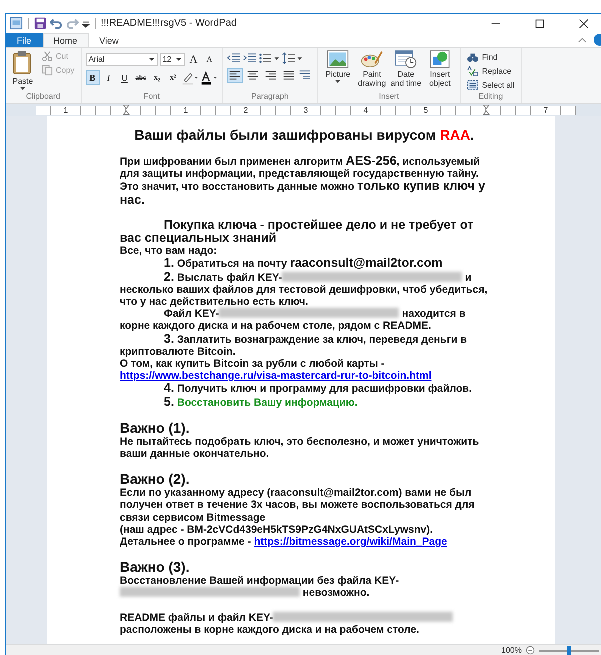 The image size is (601, 655). I want to click on ribbon-tab: Home, so click(65, 40).